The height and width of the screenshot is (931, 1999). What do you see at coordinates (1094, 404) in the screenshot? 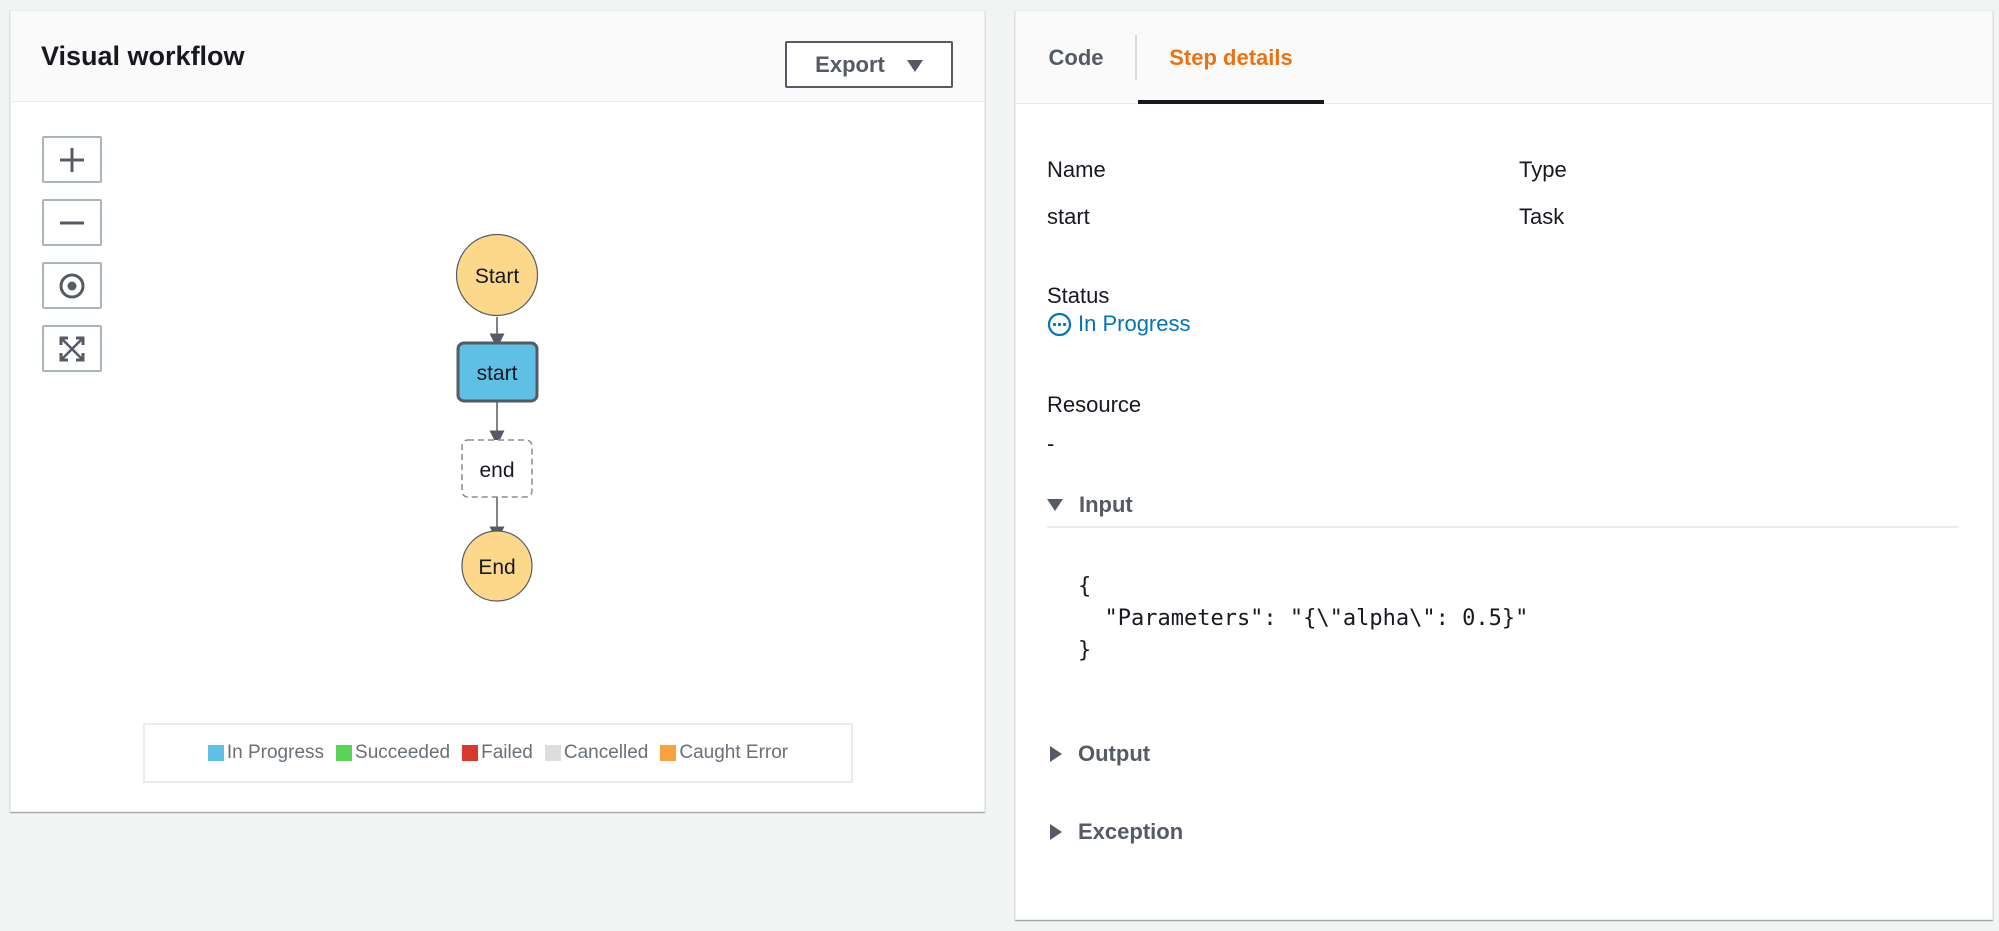
I see `resource-label: Resource` at bounding box center [1094, 404].